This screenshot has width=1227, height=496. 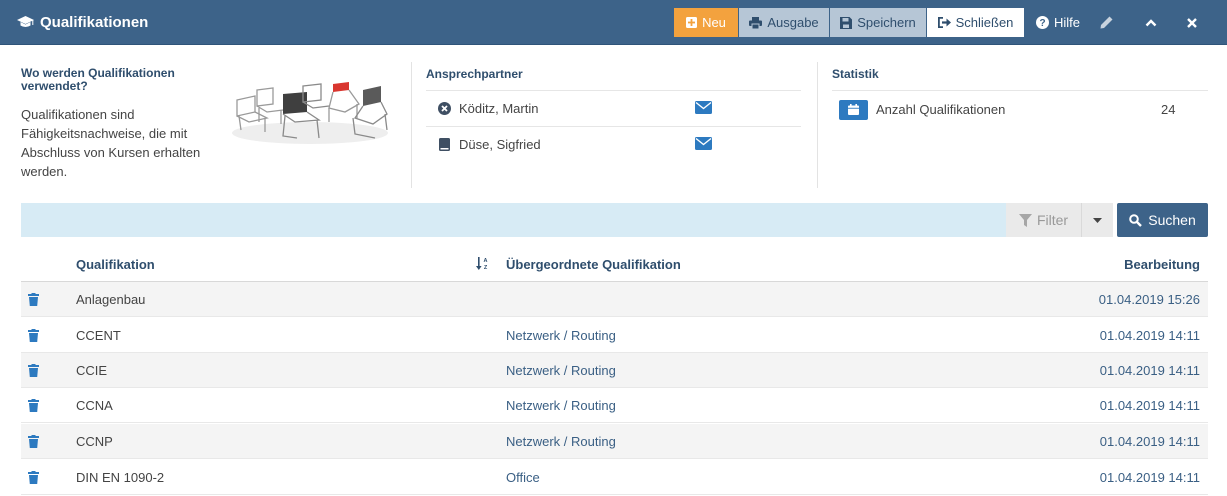 I want to click on close-view-button-label: Schließen, so click(x=984, y=22).